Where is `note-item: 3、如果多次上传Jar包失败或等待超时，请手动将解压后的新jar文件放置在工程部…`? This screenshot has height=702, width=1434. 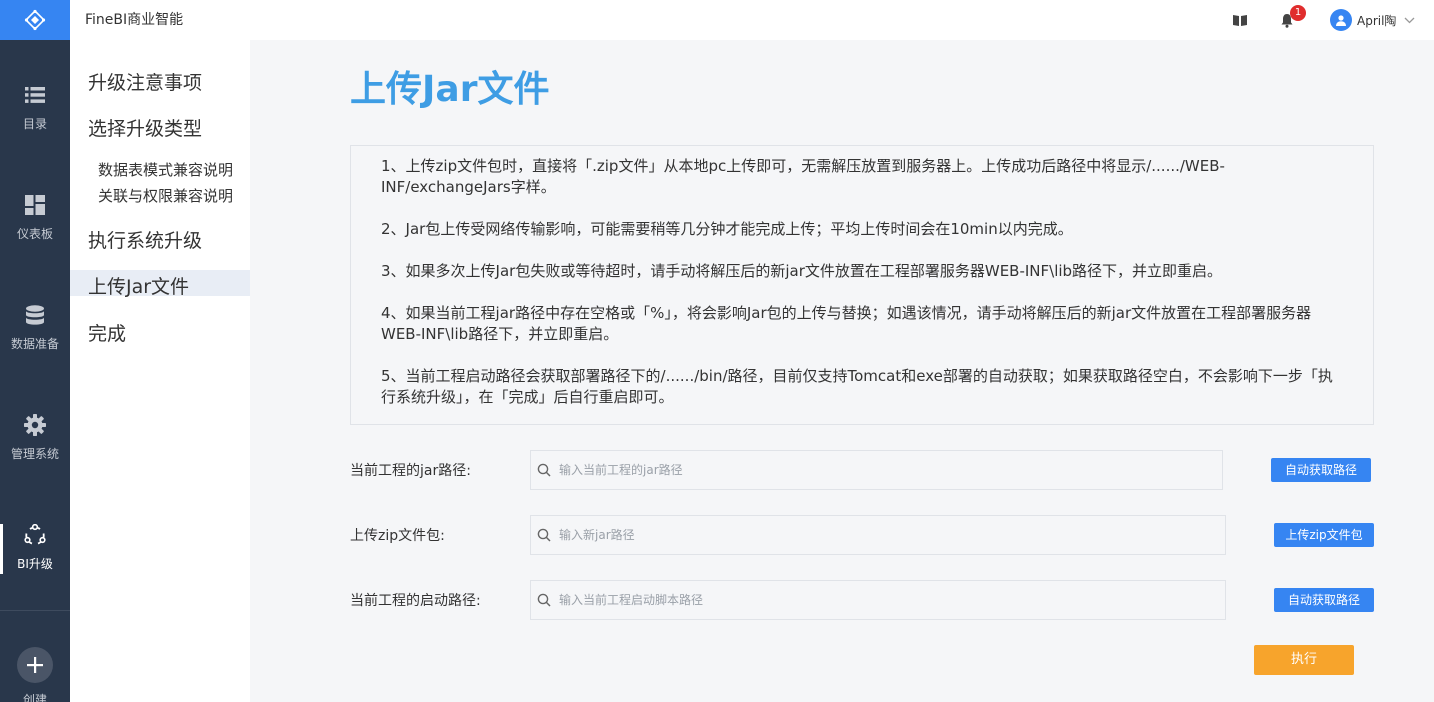 note-item: 3、如果多次上传Jar包失败或等待超时，请手动将解压后的新jar文件放置在工程部… is located at coordinates (802, 271).